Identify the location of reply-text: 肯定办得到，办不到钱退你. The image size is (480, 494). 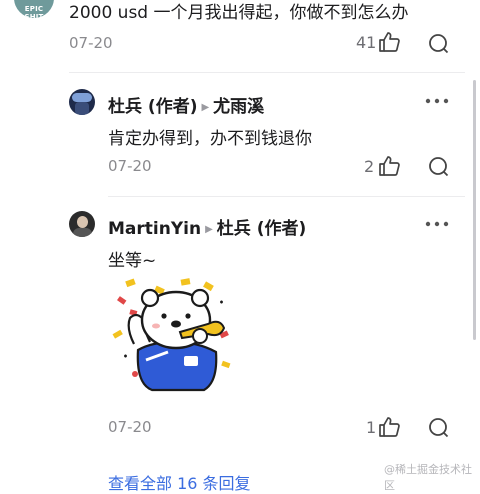
(210, 139).